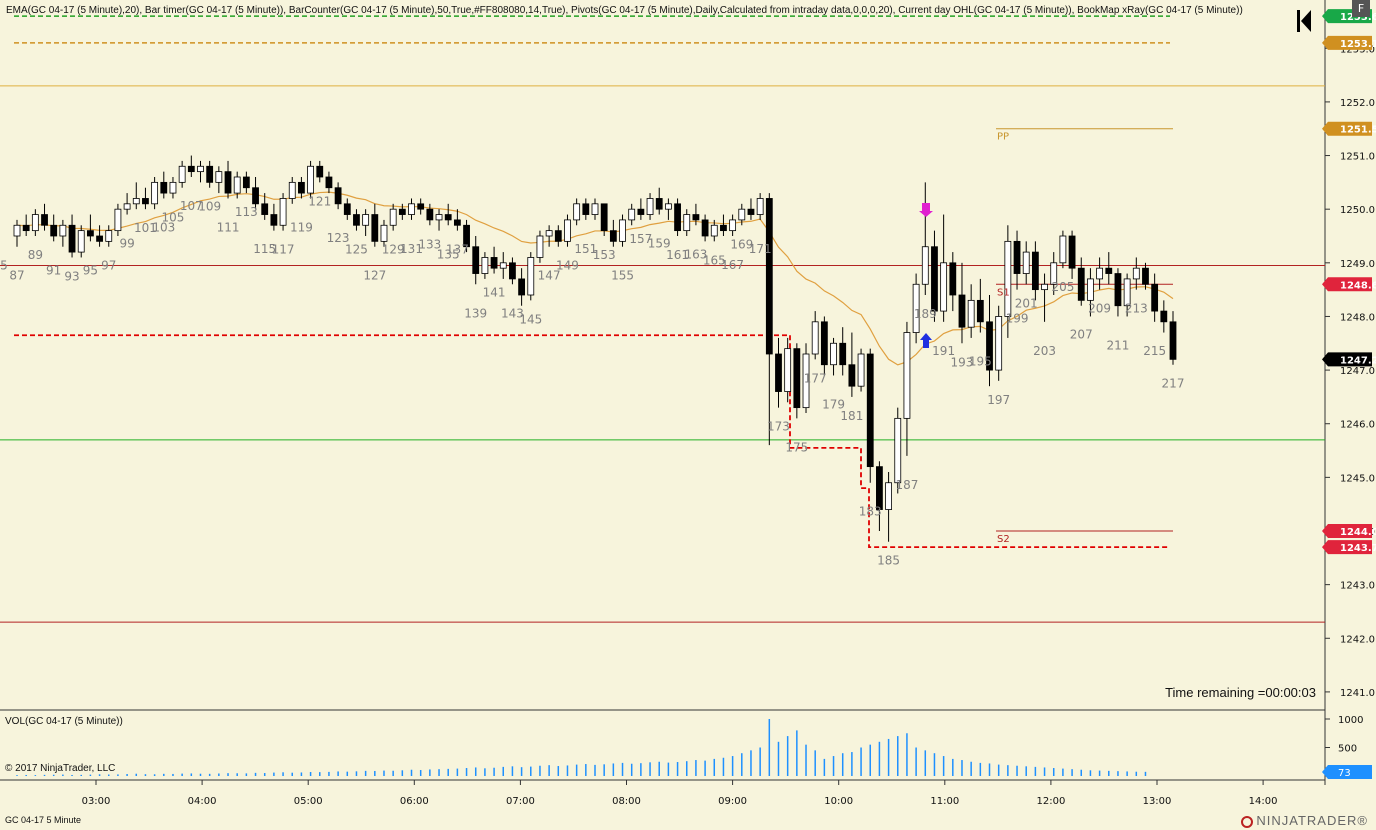  I want to click on copyright: © 2017 NinjaTrader, LLC, so click(60, 768).